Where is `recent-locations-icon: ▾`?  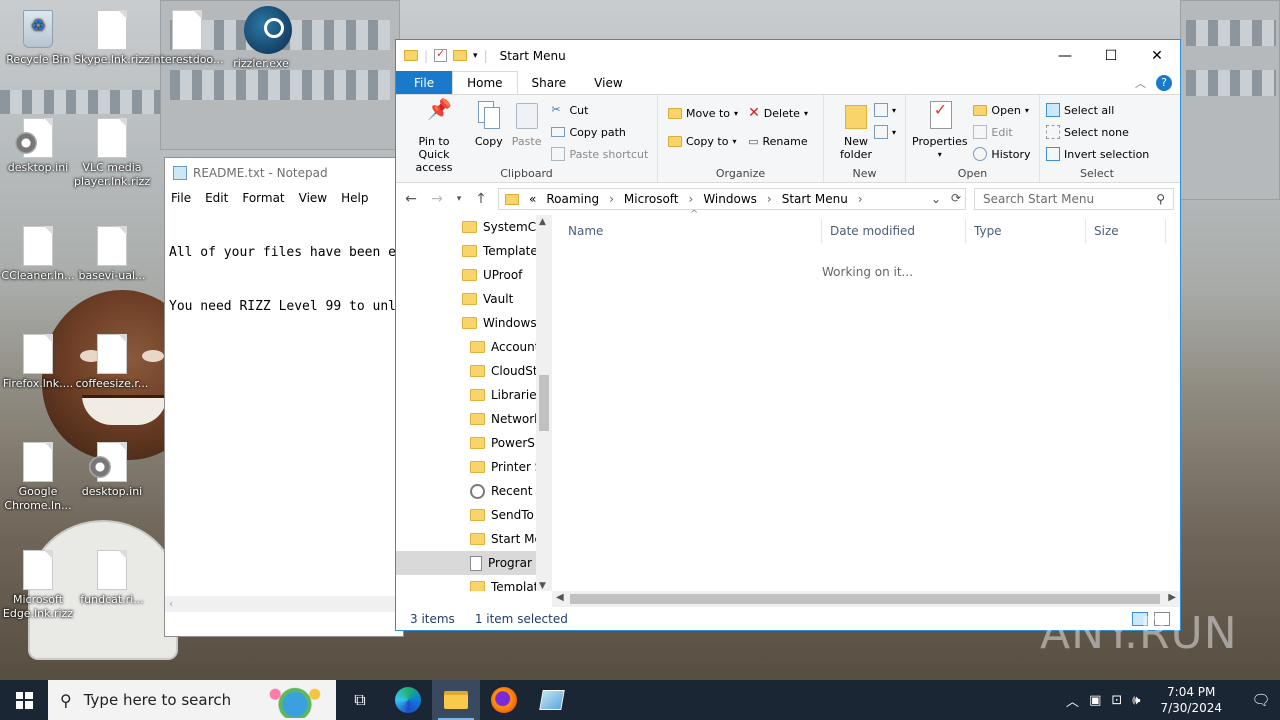
recent-locations-icon: ▾ is located at coordinates (459, 199).